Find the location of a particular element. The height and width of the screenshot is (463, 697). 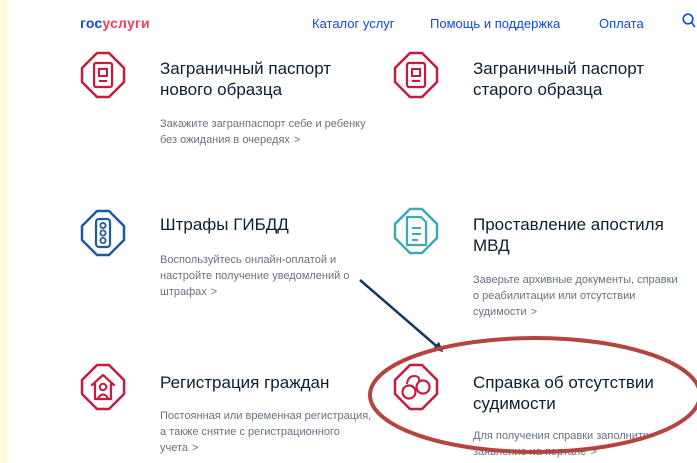

gosuslugi-logo: госуслуги is located at coordinates (115, 23).